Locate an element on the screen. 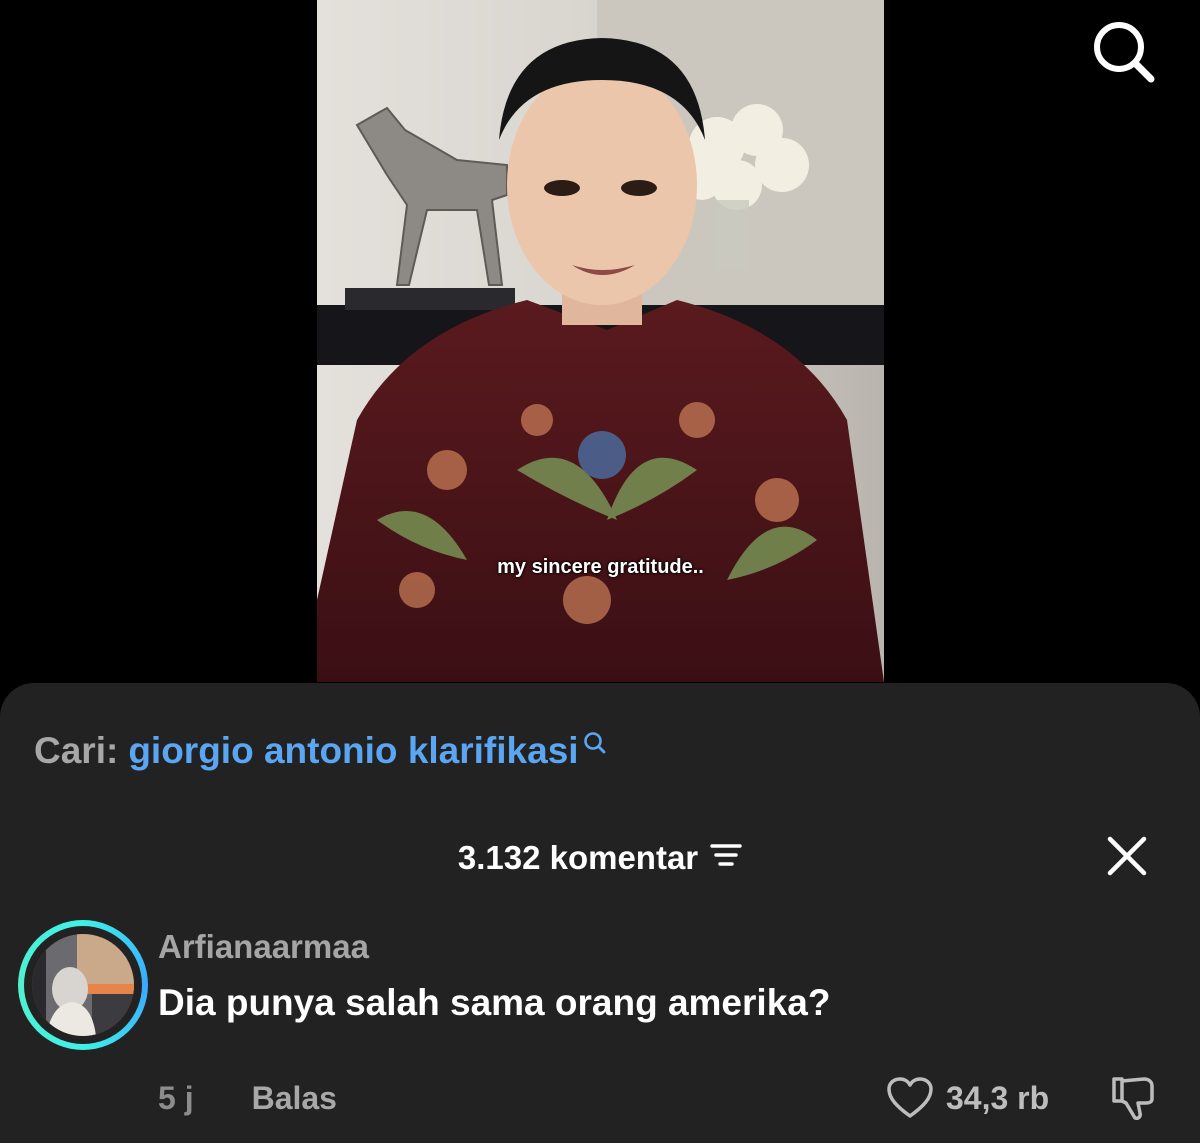  comments-header: 3.132 komentar is located at coordinates (600, 858).